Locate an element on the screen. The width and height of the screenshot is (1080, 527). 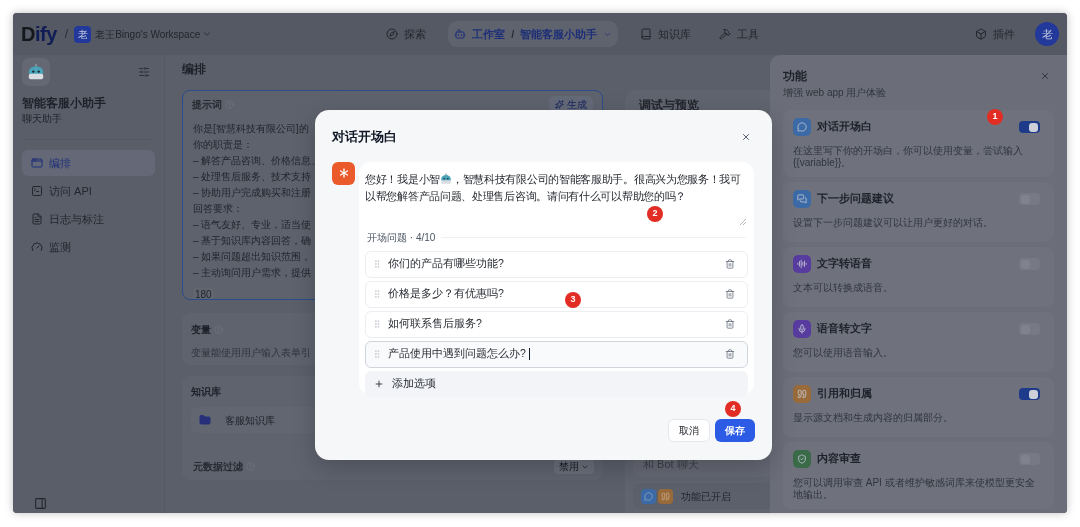
drawer-title: 功能 is located at coordinates (795, 76).